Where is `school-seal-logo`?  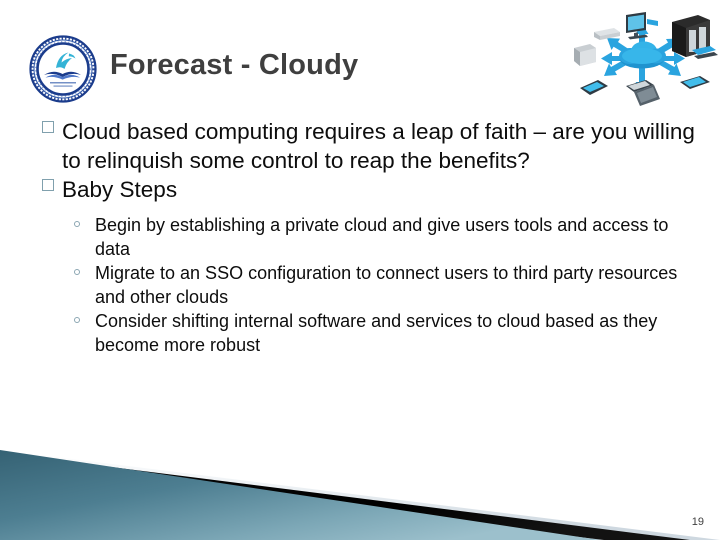 school-seal-logo is located at coordinates (63, 69).